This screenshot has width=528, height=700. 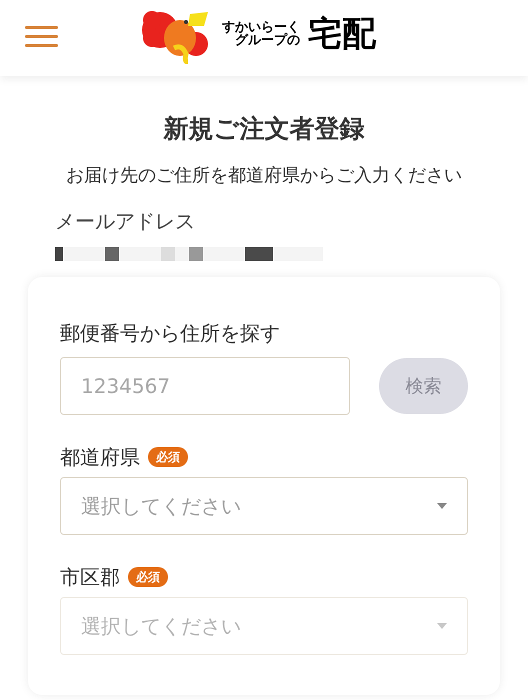 I want to click on postal-label: 郵便番号から住所を探す, so click(x=170, y=333).